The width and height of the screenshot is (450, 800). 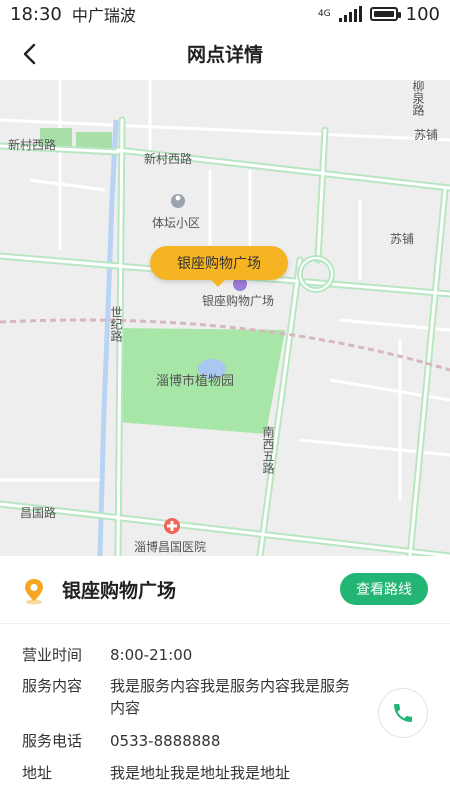 What do you see at coordinates (119, 591) in the screenshot?
I see `store-name: 银座购物广场` at bounding box center [119, 591].